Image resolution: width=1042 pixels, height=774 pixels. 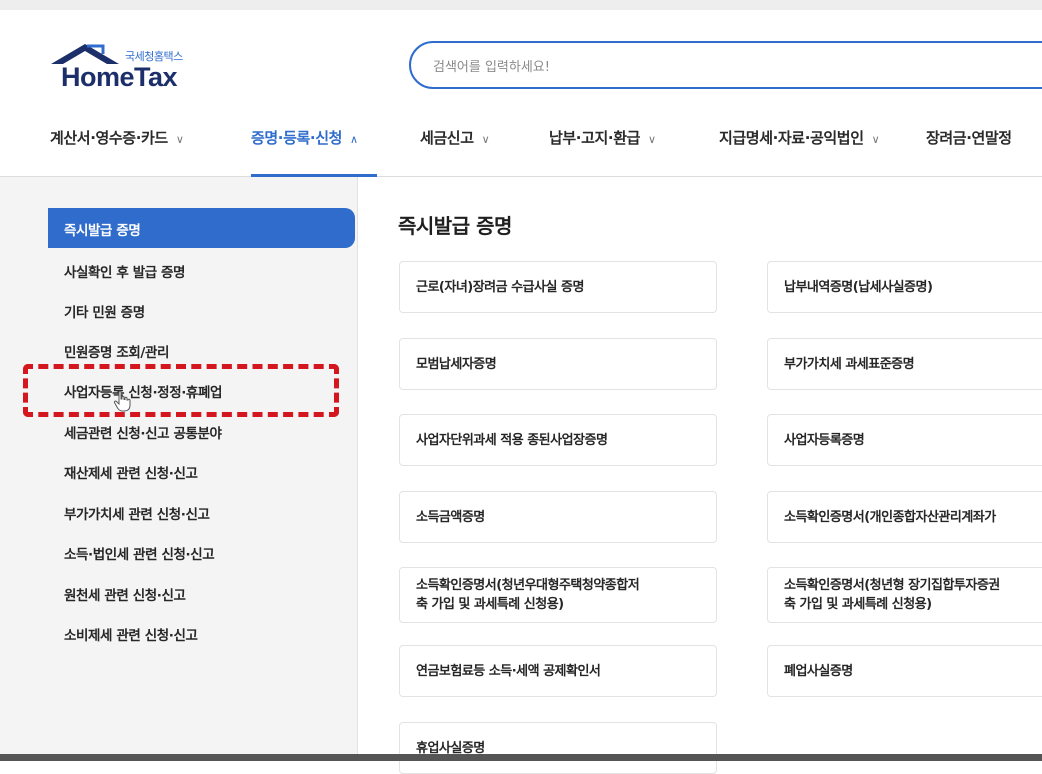 I want to click on certificate-card: 사업자등록증명, so click(x=904, y=440).